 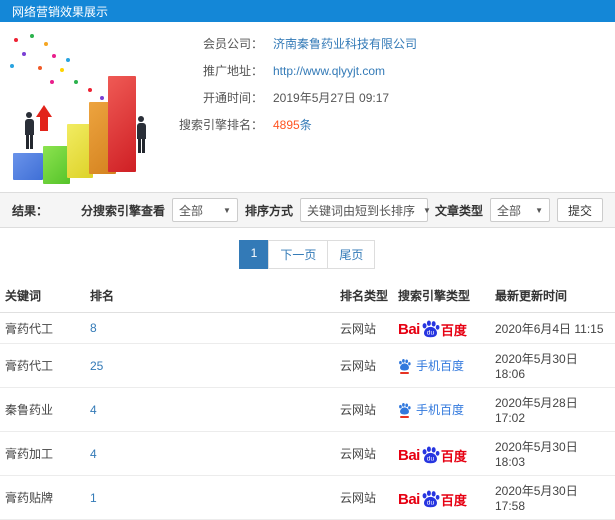 What do you see at coordinates (29, 130) in the screenshot?
I see `businessman-left` at bounding box center [29, 130].